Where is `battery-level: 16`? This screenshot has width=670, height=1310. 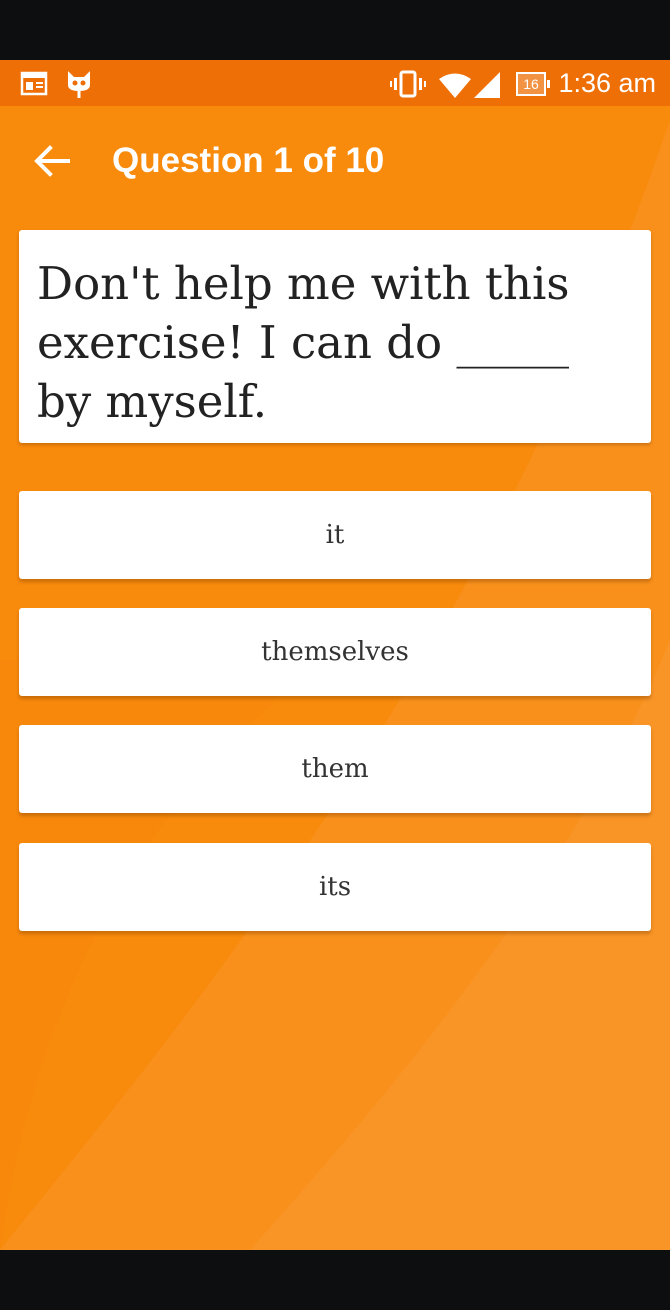
battery-level: 16 is located at coordinates (531, 84).